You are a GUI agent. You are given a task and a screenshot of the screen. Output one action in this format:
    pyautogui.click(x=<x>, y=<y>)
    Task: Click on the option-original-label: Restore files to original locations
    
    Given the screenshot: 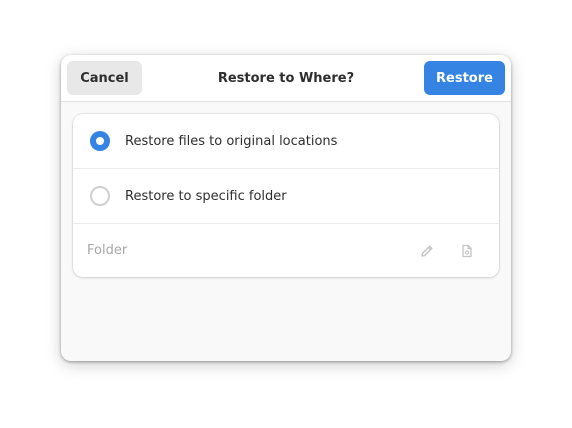 What is the action you would take?
    pyautogui.click(x=231, y=141)
    